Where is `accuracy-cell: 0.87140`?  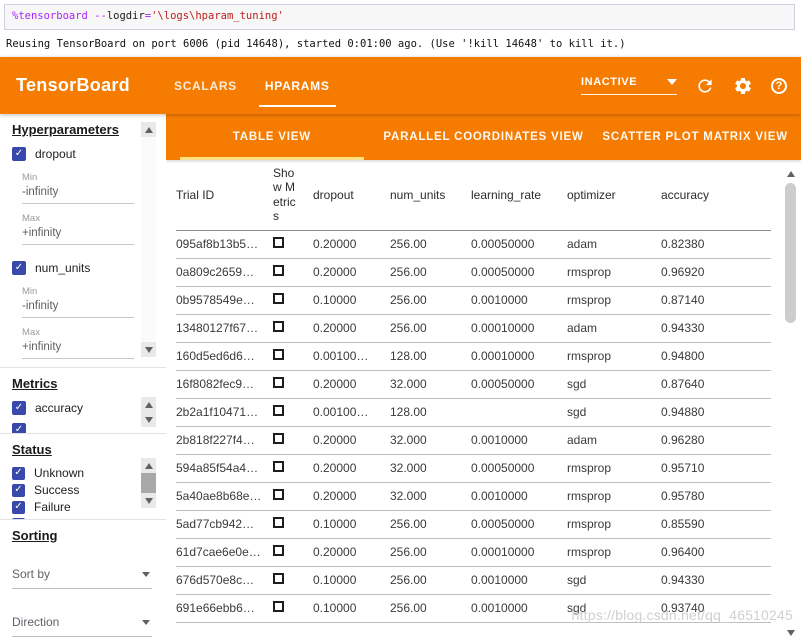 accuracy-cell: 0.87140 is located at coordinates (716, 300).